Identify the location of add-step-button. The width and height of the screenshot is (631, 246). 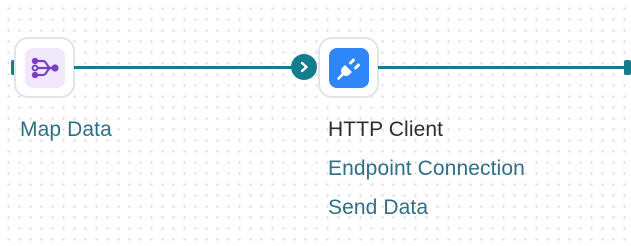
(304, 67).